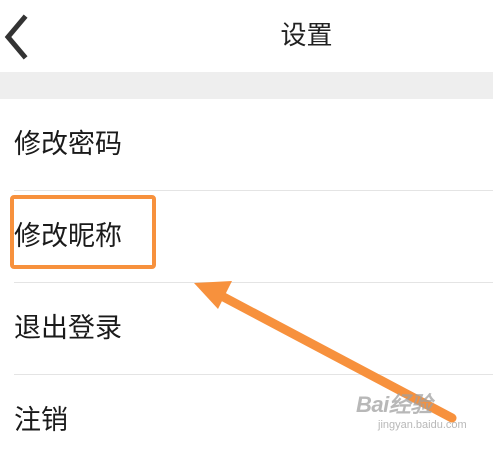 This screenshot has width=493, height=451. What do you see at coordinates (68, 236) in the screenshot?
I see `menu-item-label: 修改昵称` at bounding box center [68, 236].